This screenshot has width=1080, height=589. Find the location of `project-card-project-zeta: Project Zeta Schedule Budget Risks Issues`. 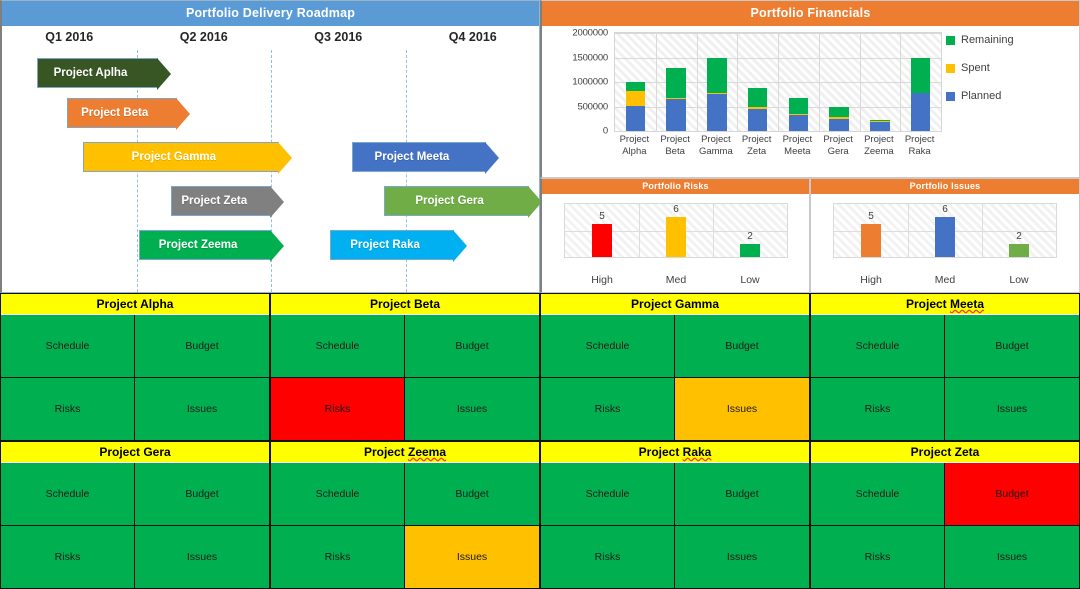

project-card-project-zeta: Project Zeta Schedule Budget Risks Issues is located at coordinates (945, 515).